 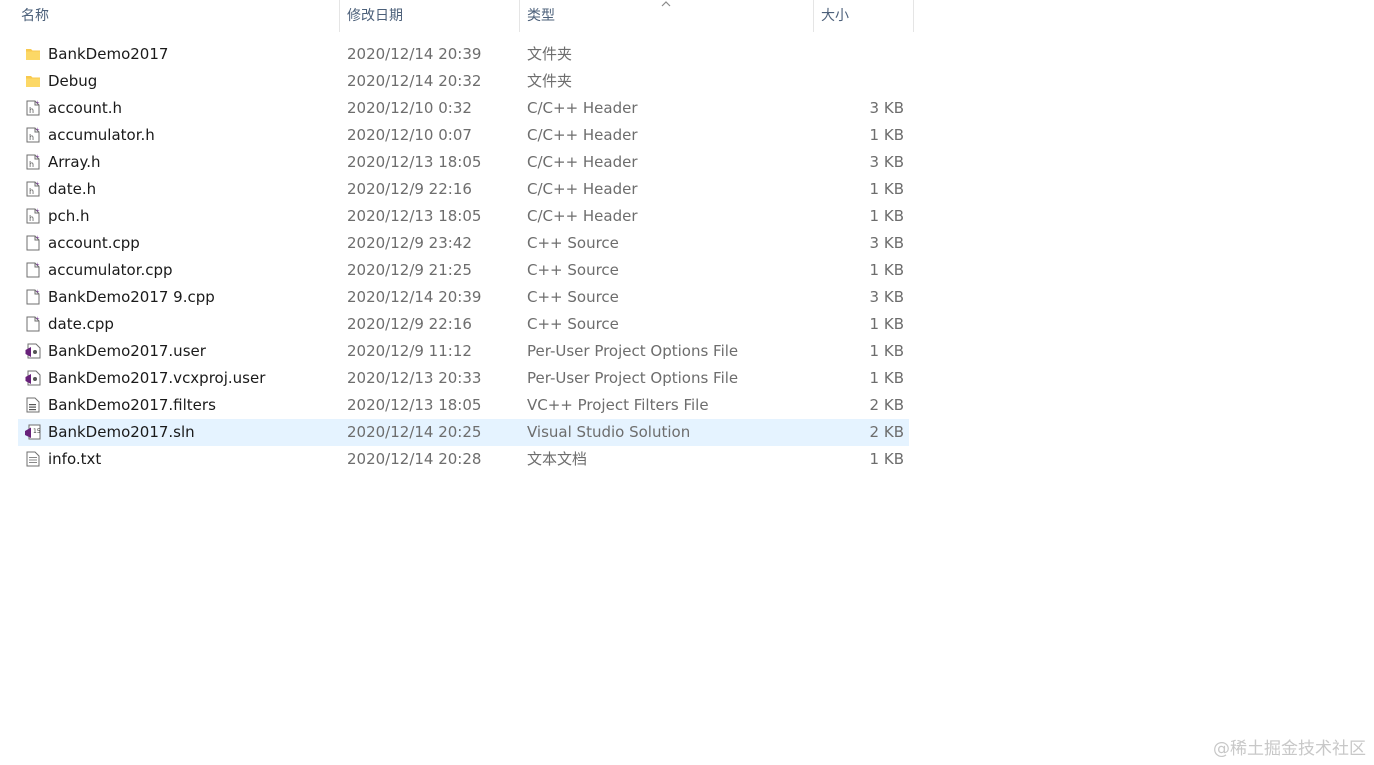 What do you see at coordinates (666, 4) in the screenshot?
I see `chevron-up-icon` at bounding box center [666, 4].